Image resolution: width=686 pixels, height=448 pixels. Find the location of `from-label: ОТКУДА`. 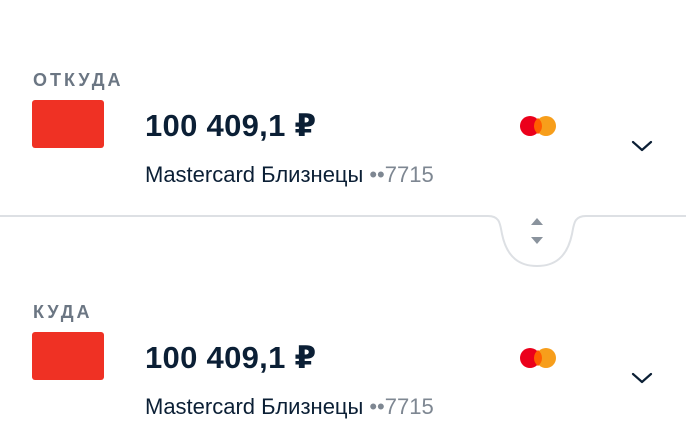

from-label: ОТКУДА is located at coordinates (78, 80).